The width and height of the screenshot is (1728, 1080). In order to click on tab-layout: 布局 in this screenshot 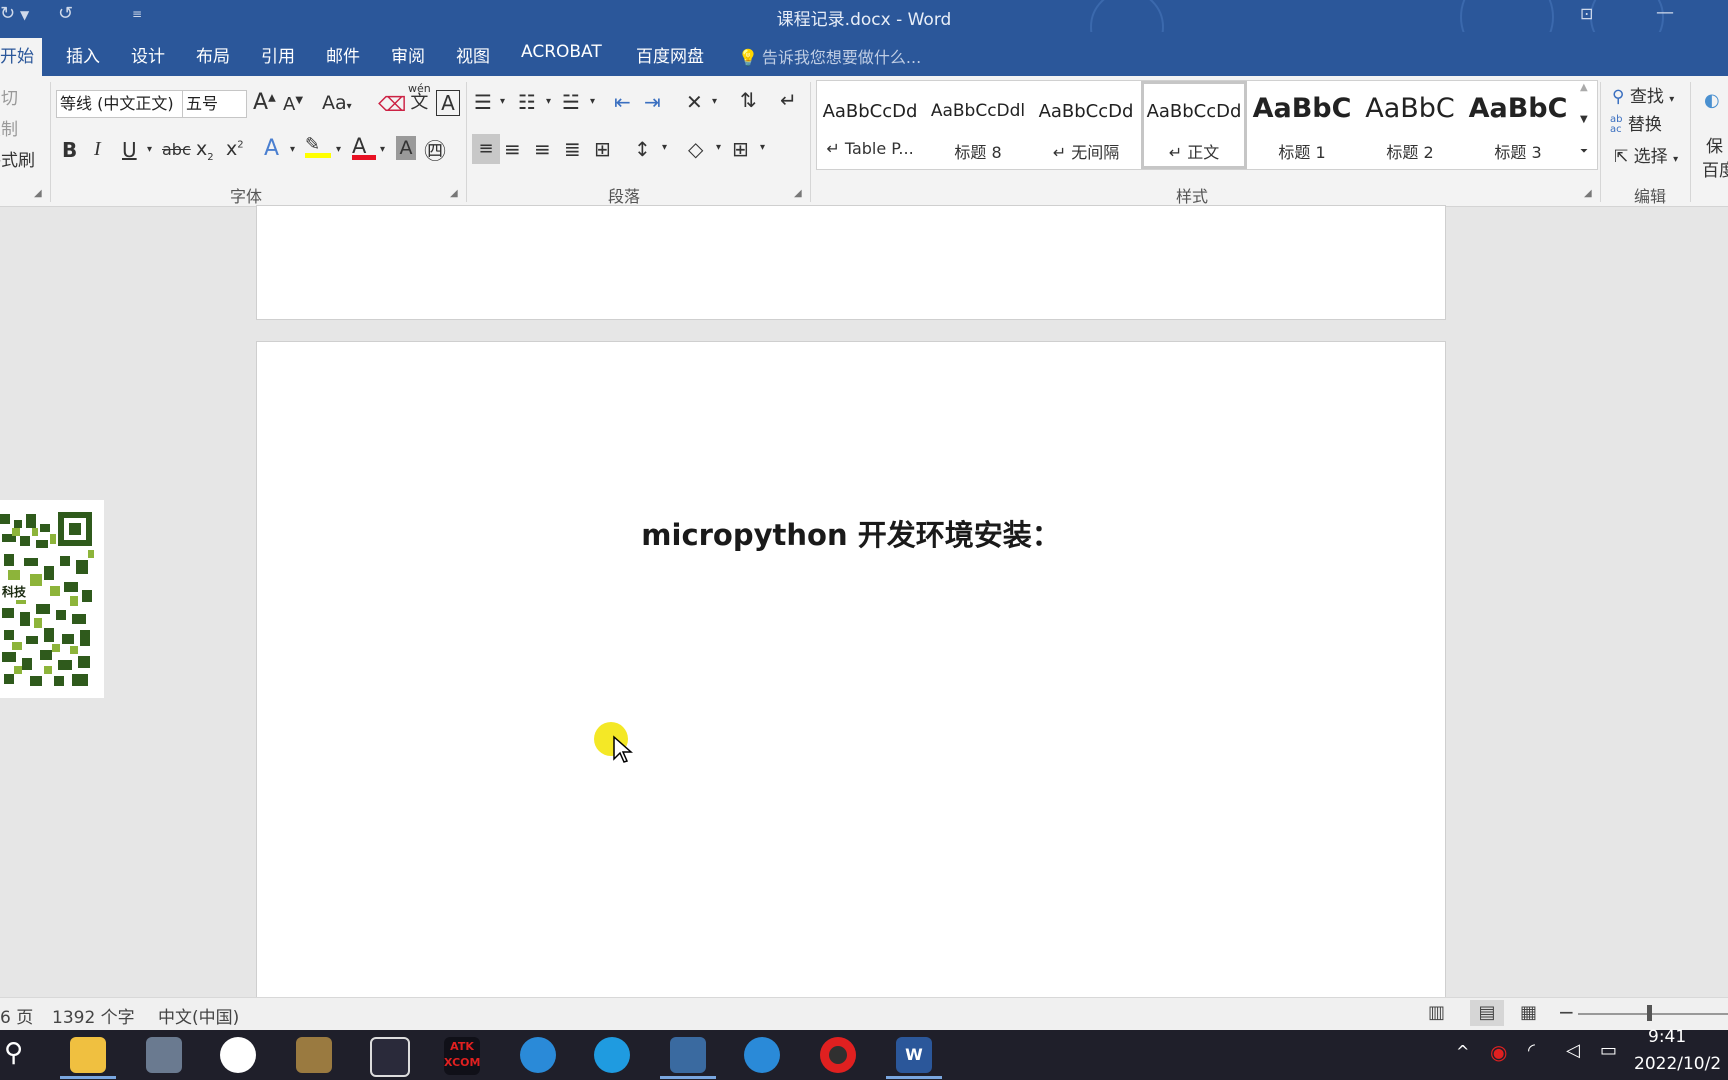, I will do `click(213, 54)`.